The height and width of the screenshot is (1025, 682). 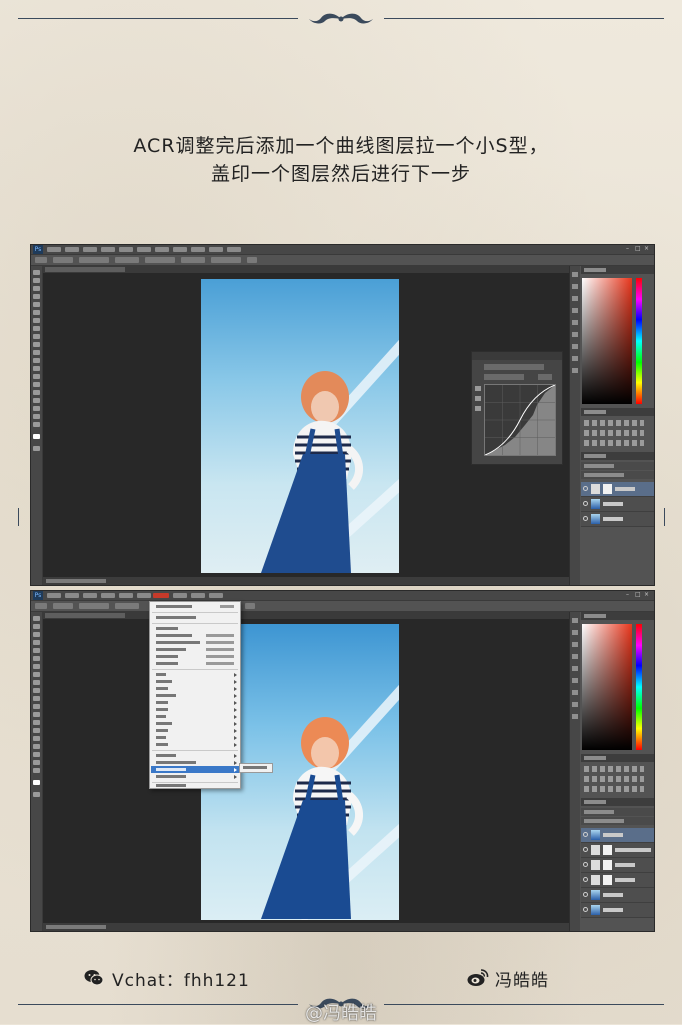 I want to click on eraser-tool-icon, so click(x=36, y=352).